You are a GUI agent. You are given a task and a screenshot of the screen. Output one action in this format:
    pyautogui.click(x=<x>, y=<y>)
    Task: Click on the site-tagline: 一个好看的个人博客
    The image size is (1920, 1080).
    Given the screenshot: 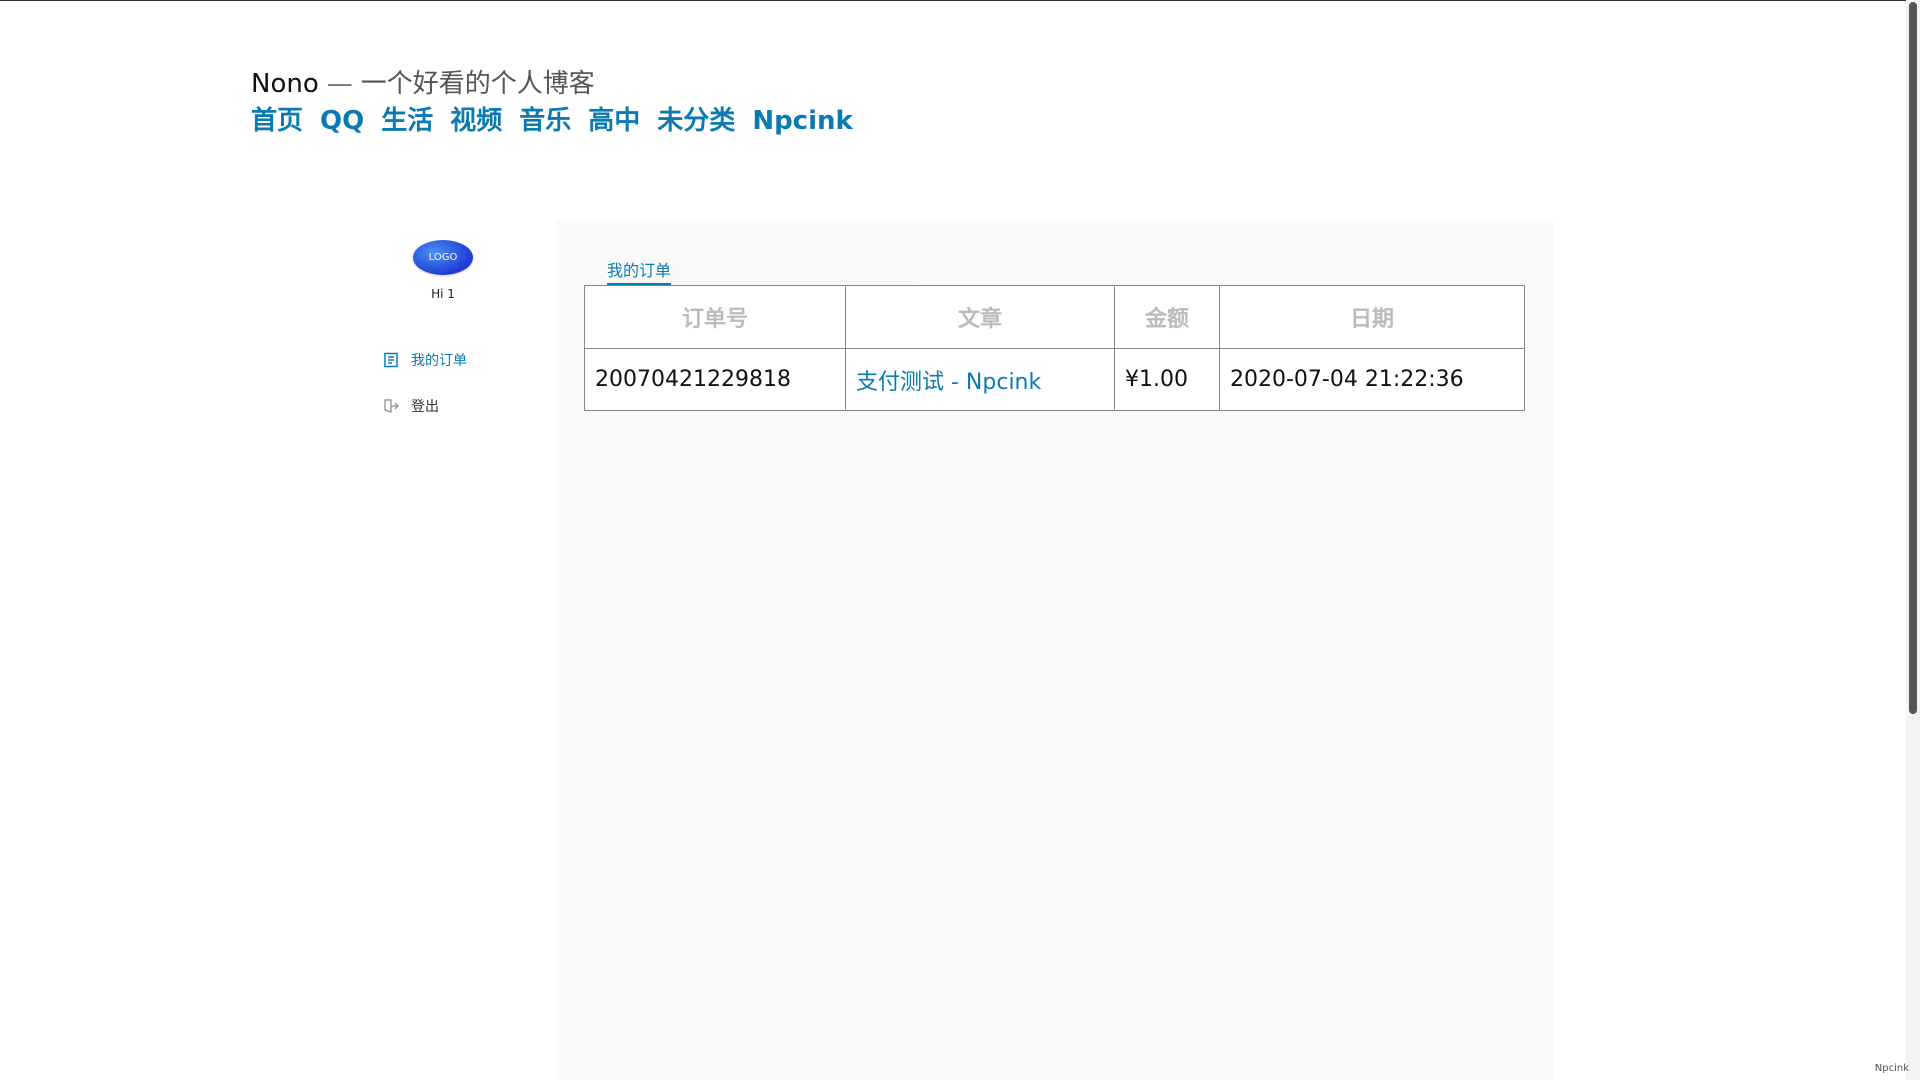 What is the action you would take?
    pyautogui.click(x=477, y=84)
    